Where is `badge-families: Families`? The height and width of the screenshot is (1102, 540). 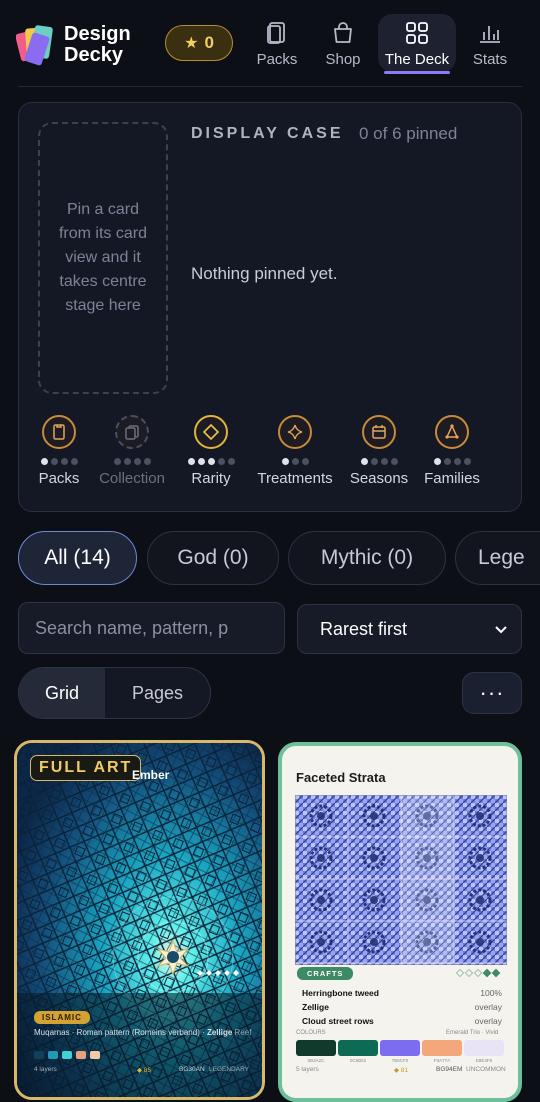 badge-families: Families is located at coordinates (452, 451).